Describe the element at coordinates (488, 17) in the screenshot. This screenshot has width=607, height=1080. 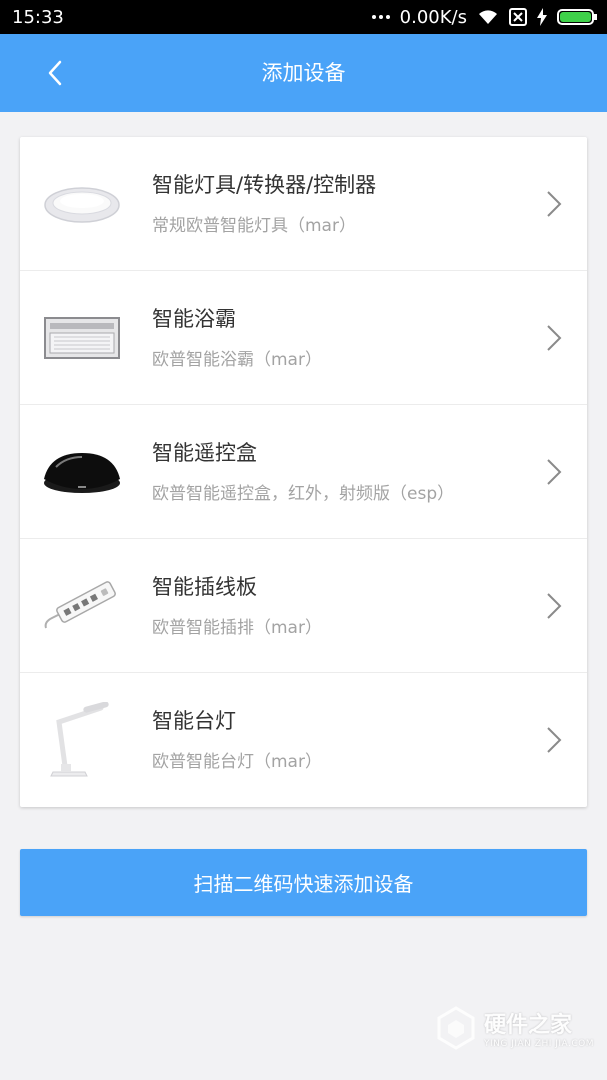
I see `wifi-icon` at that location.